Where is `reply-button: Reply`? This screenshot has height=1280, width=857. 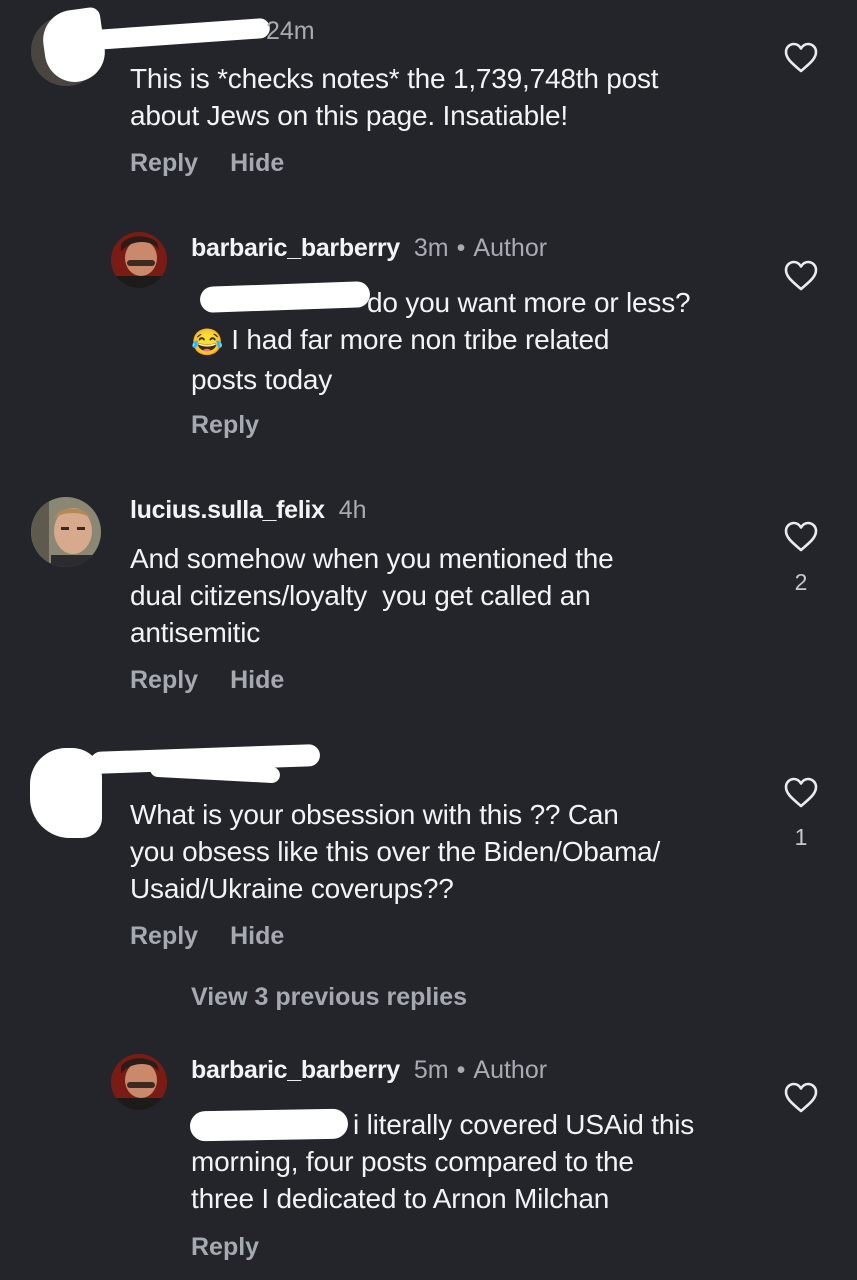 reply-button: Reply is located at coordinates (225, 1247).